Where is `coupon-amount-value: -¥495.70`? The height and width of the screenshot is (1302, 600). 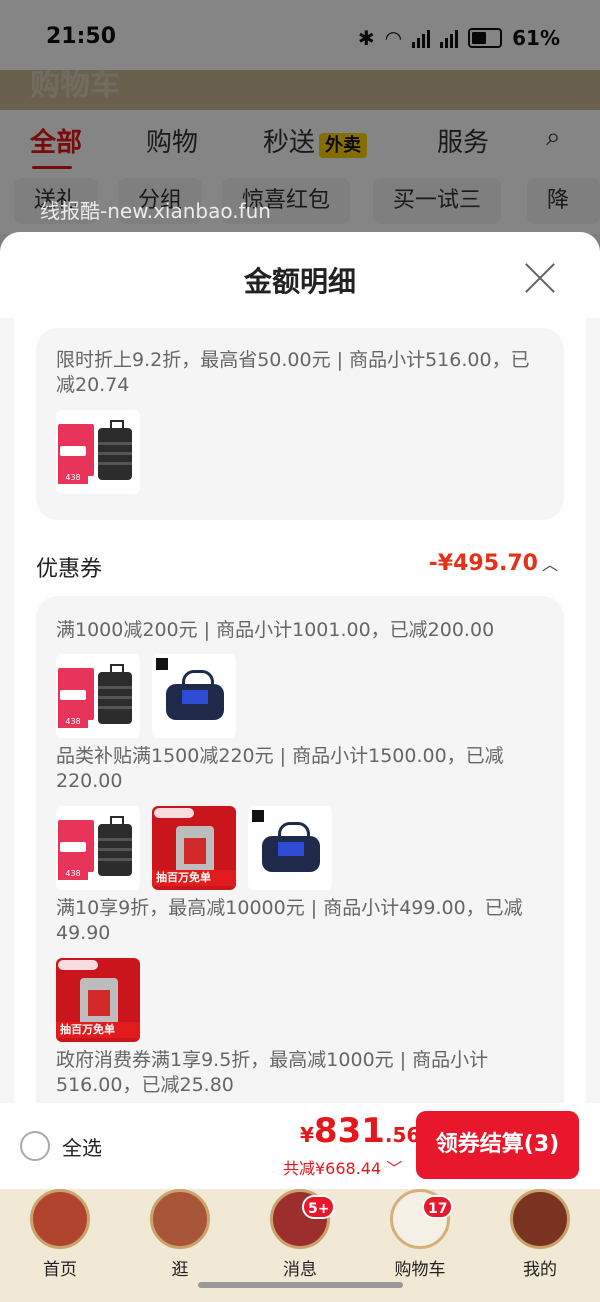 coupon-amount-value: -¥495.70 is located at coordinates (483, 563).